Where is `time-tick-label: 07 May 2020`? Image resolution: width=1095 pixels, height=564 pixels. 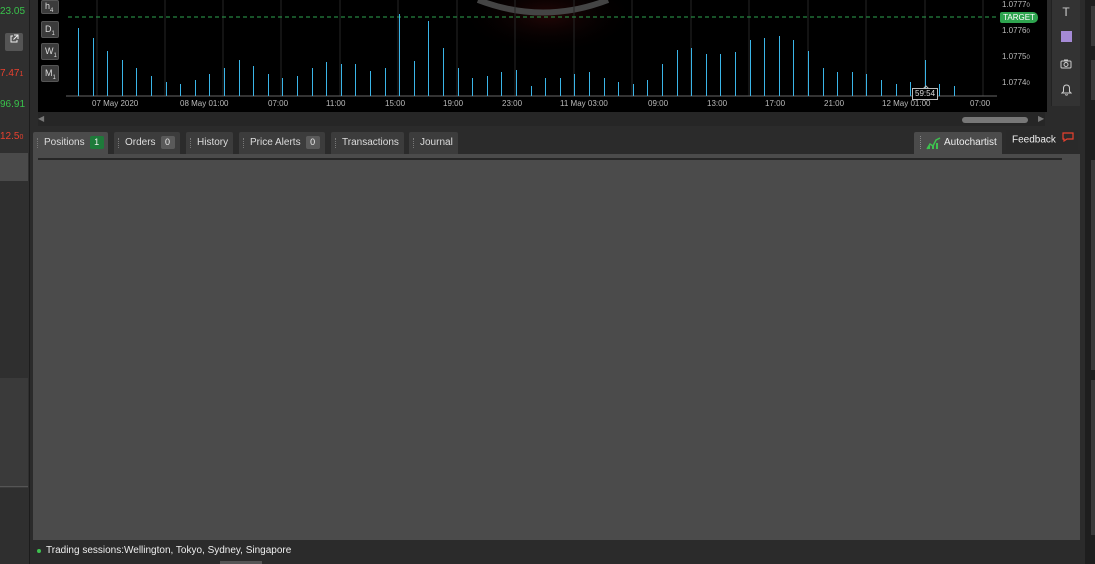 time-tick-label: 07 May 2020 is located at coordinates (115, 103).